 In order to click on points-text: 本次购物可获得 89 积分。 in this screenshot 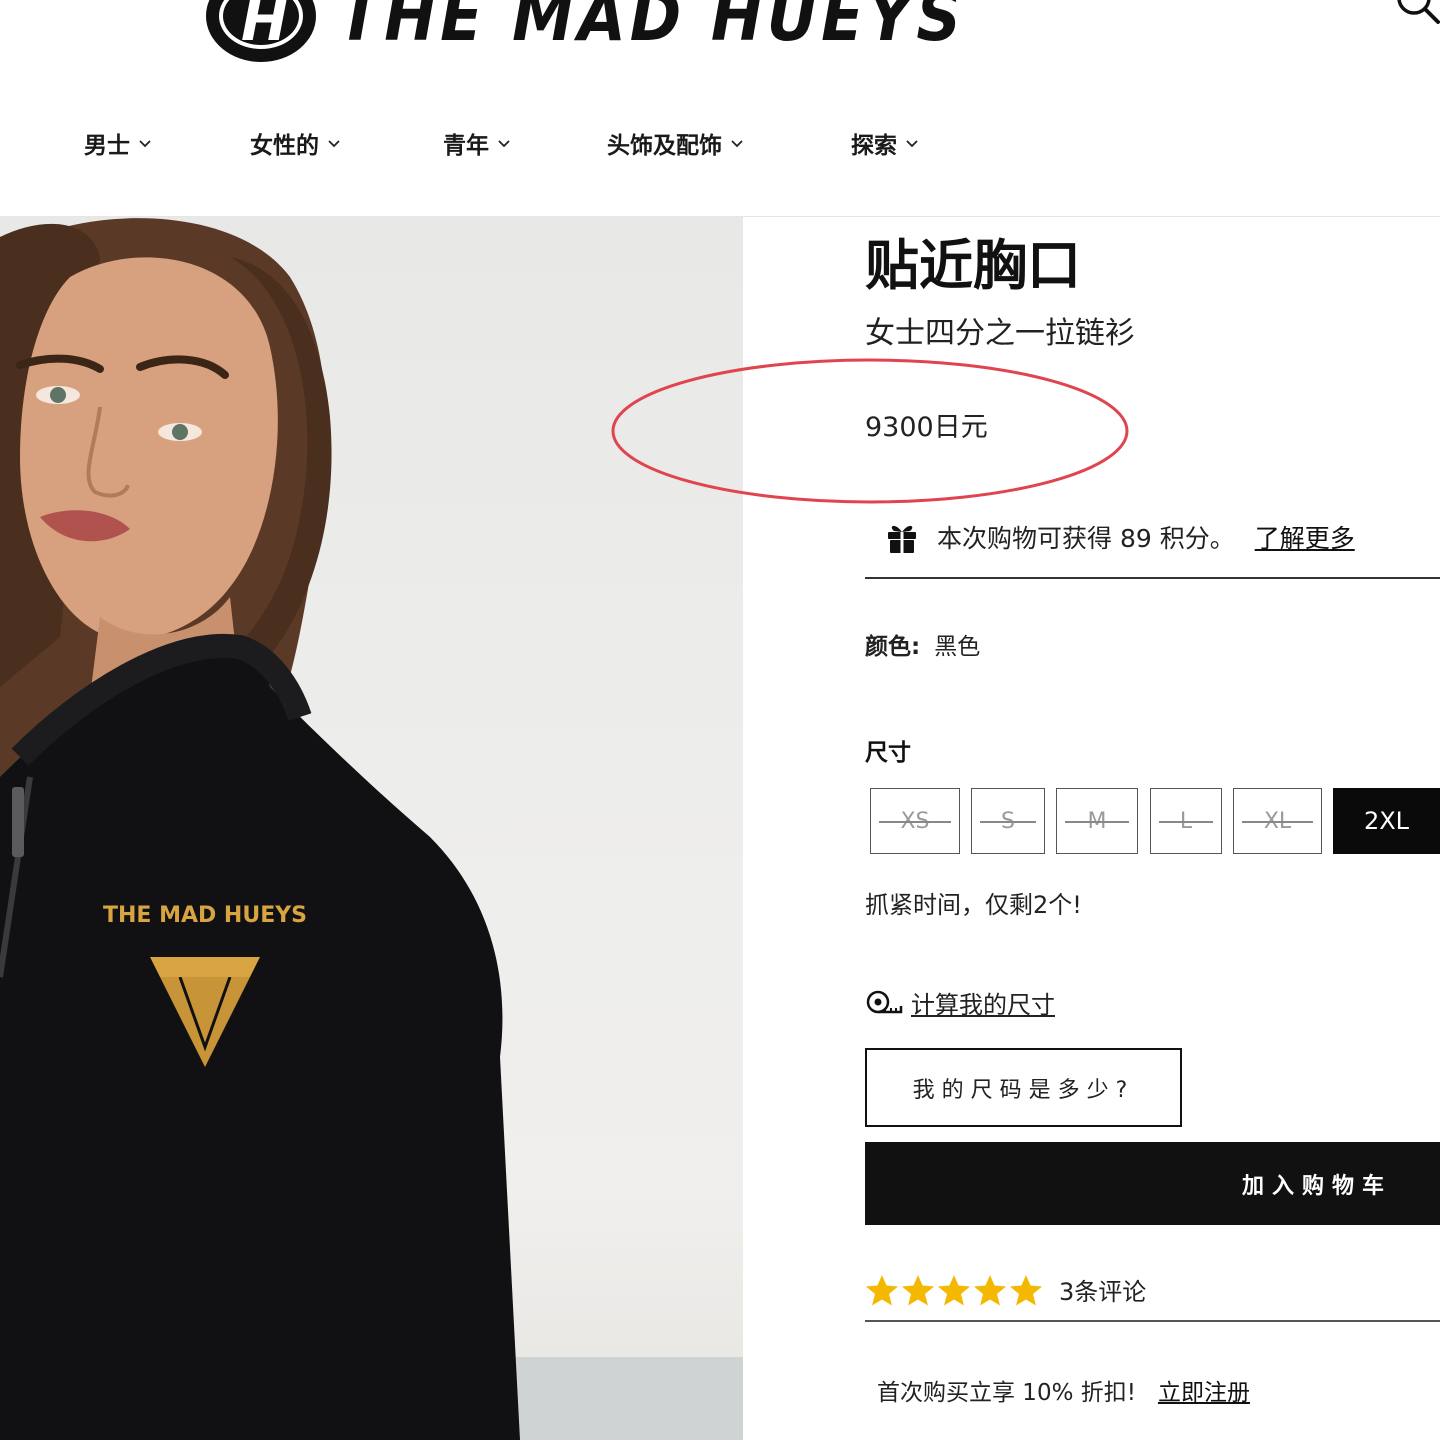, I will do `click(1086, 538)`.